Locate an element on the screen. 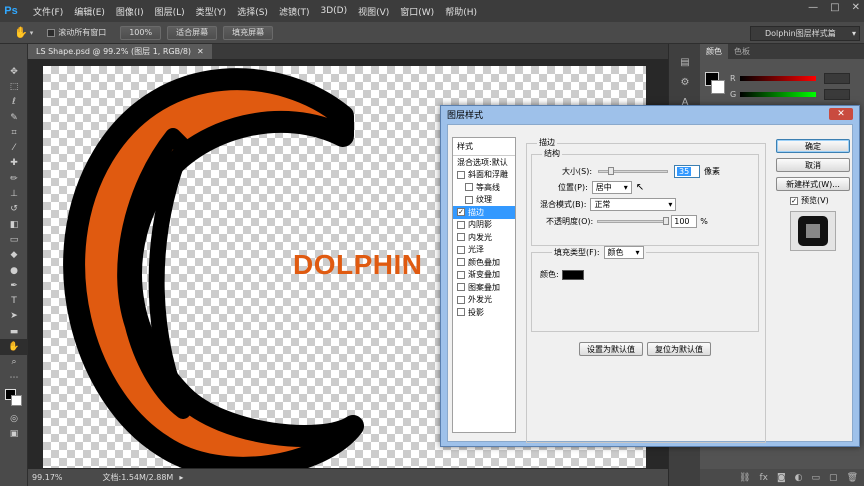  document-tab: LS Shape.psd @ 99.2% (图层 1, RGB/8) ✕ is located at coordinates (120, 51).